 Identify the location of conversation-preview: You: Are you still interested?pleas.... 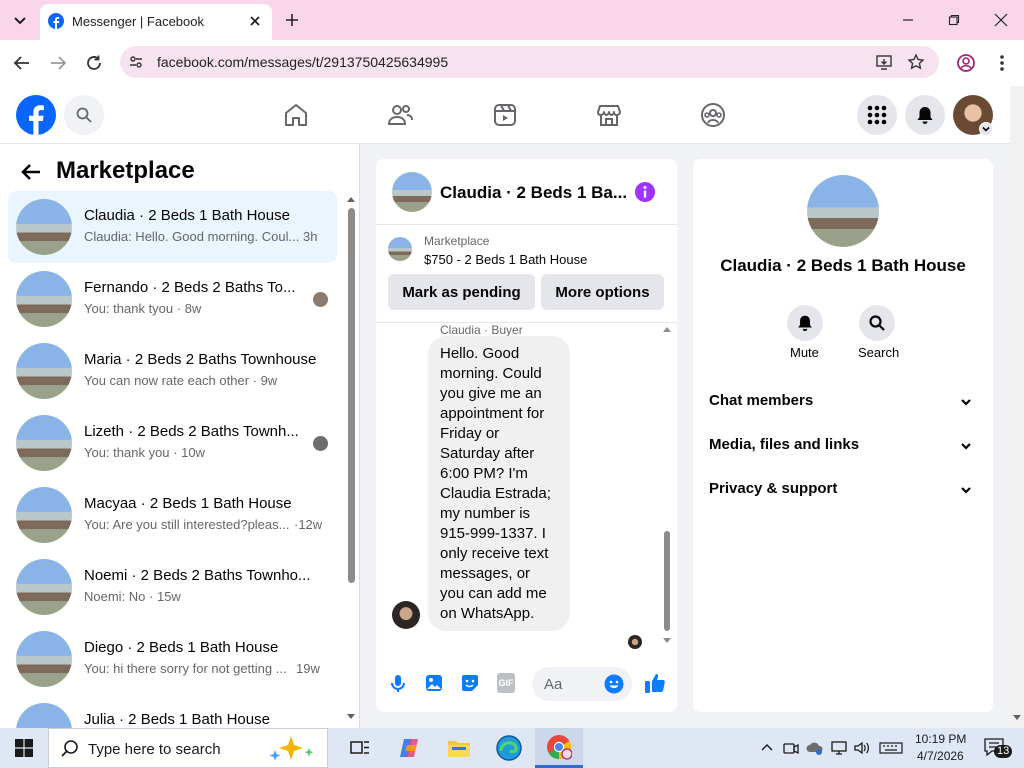
(187, 524).